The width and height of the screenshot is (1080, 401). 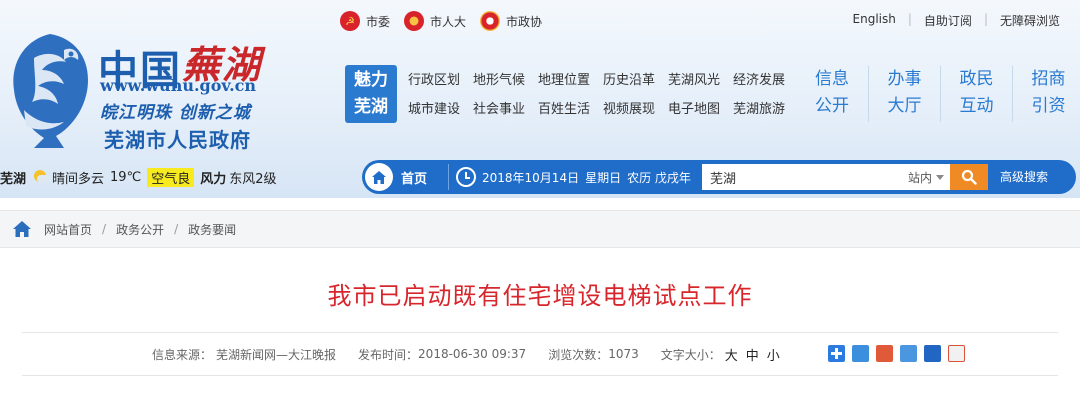 What do you see at coordinates (1048, 106) in the screenshot?
I see `nav-label-line2: 引资` at bounding box center [1048, 106].